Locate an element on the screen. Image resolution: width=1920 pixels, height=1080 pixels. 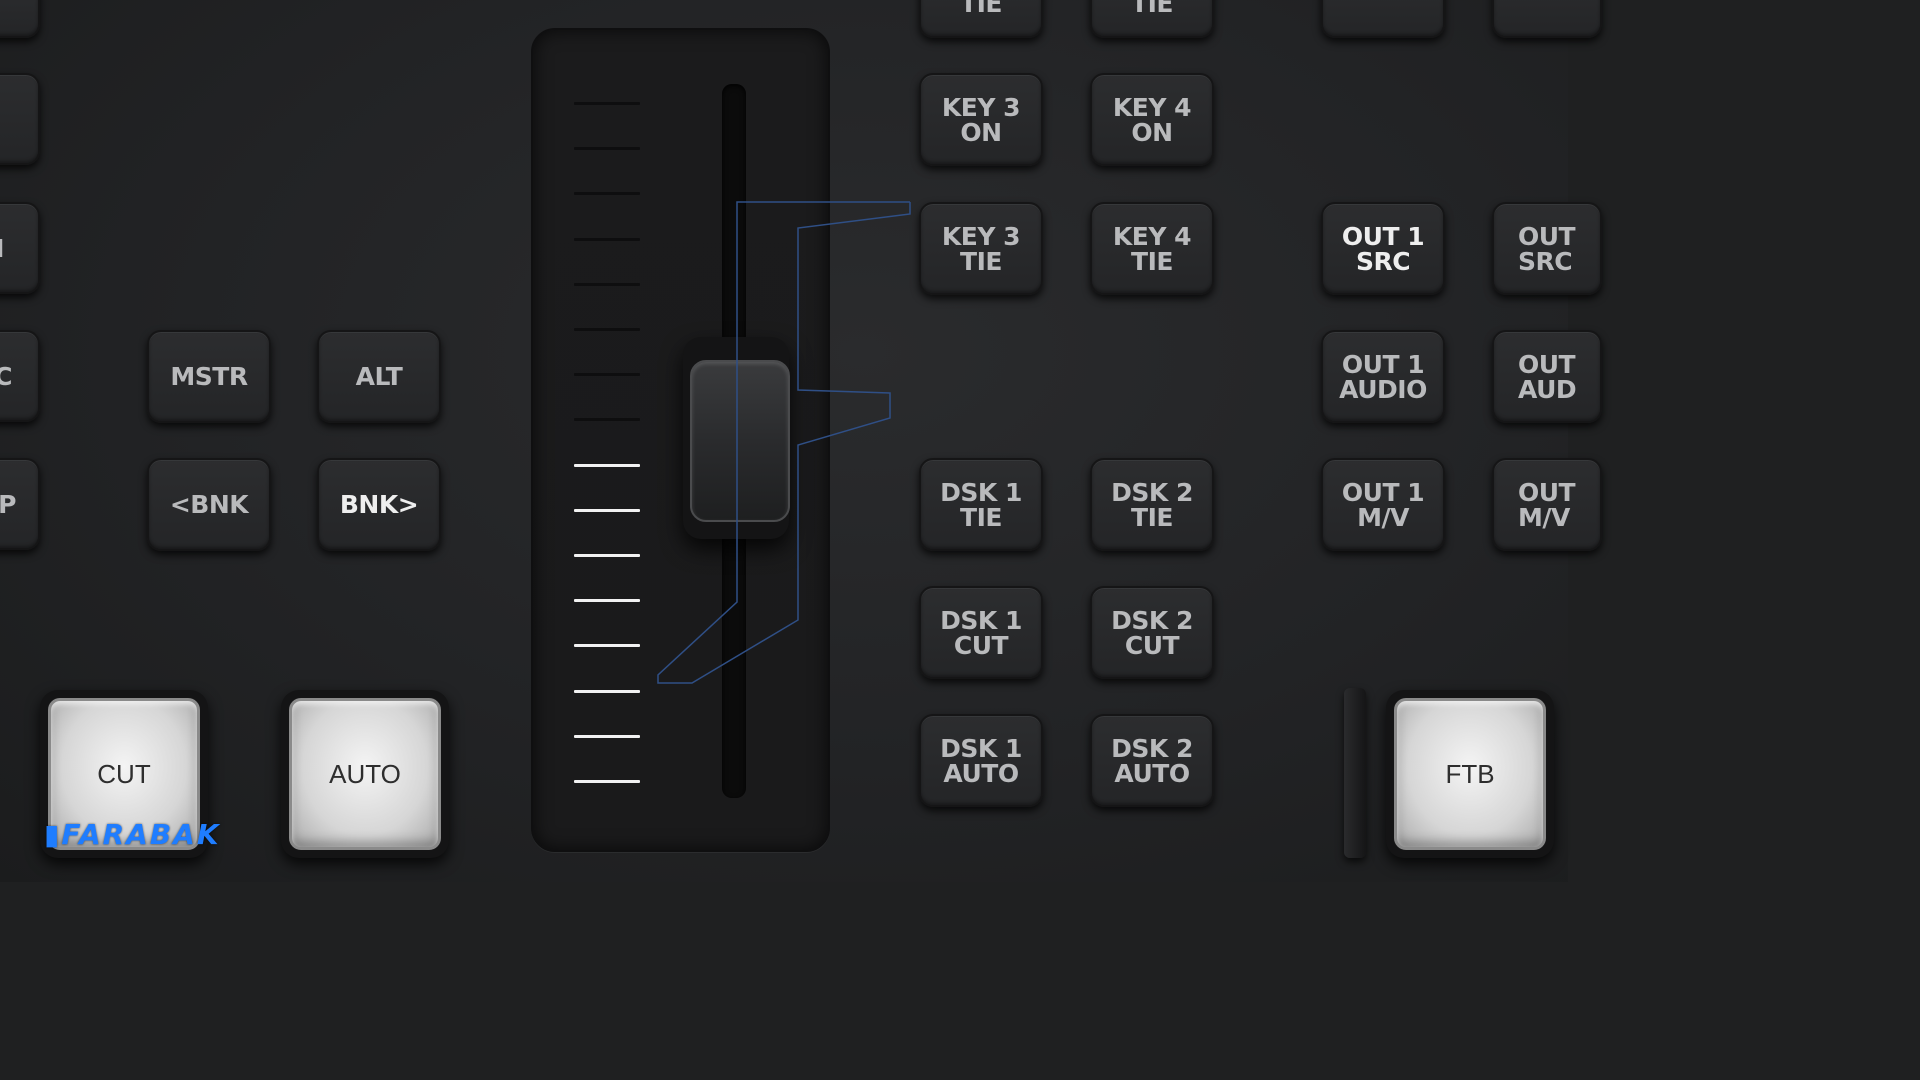
faraabak-watermark: ▮FARABAK is located at coordinates (132, 834).